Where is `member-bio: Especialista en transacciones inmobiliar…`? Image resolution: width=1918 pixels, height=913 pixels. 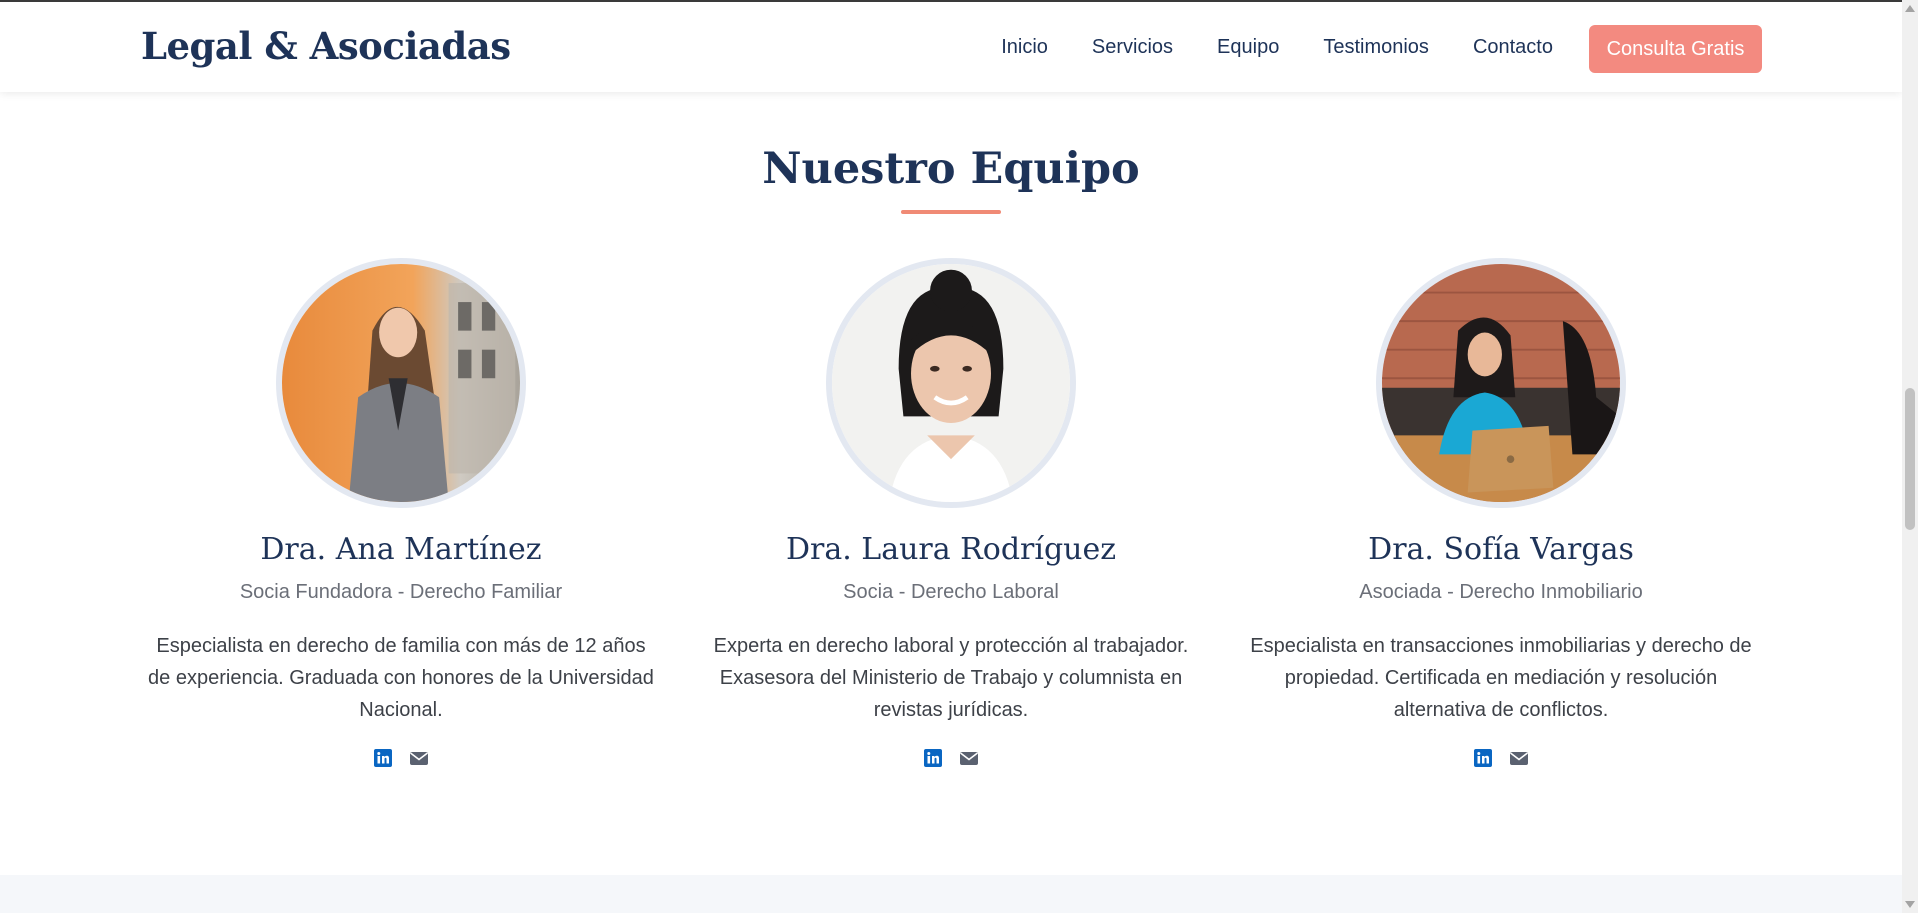 member-bio: Especialista en transacciones inmobiliar… is located at coordinates (1501, 678).